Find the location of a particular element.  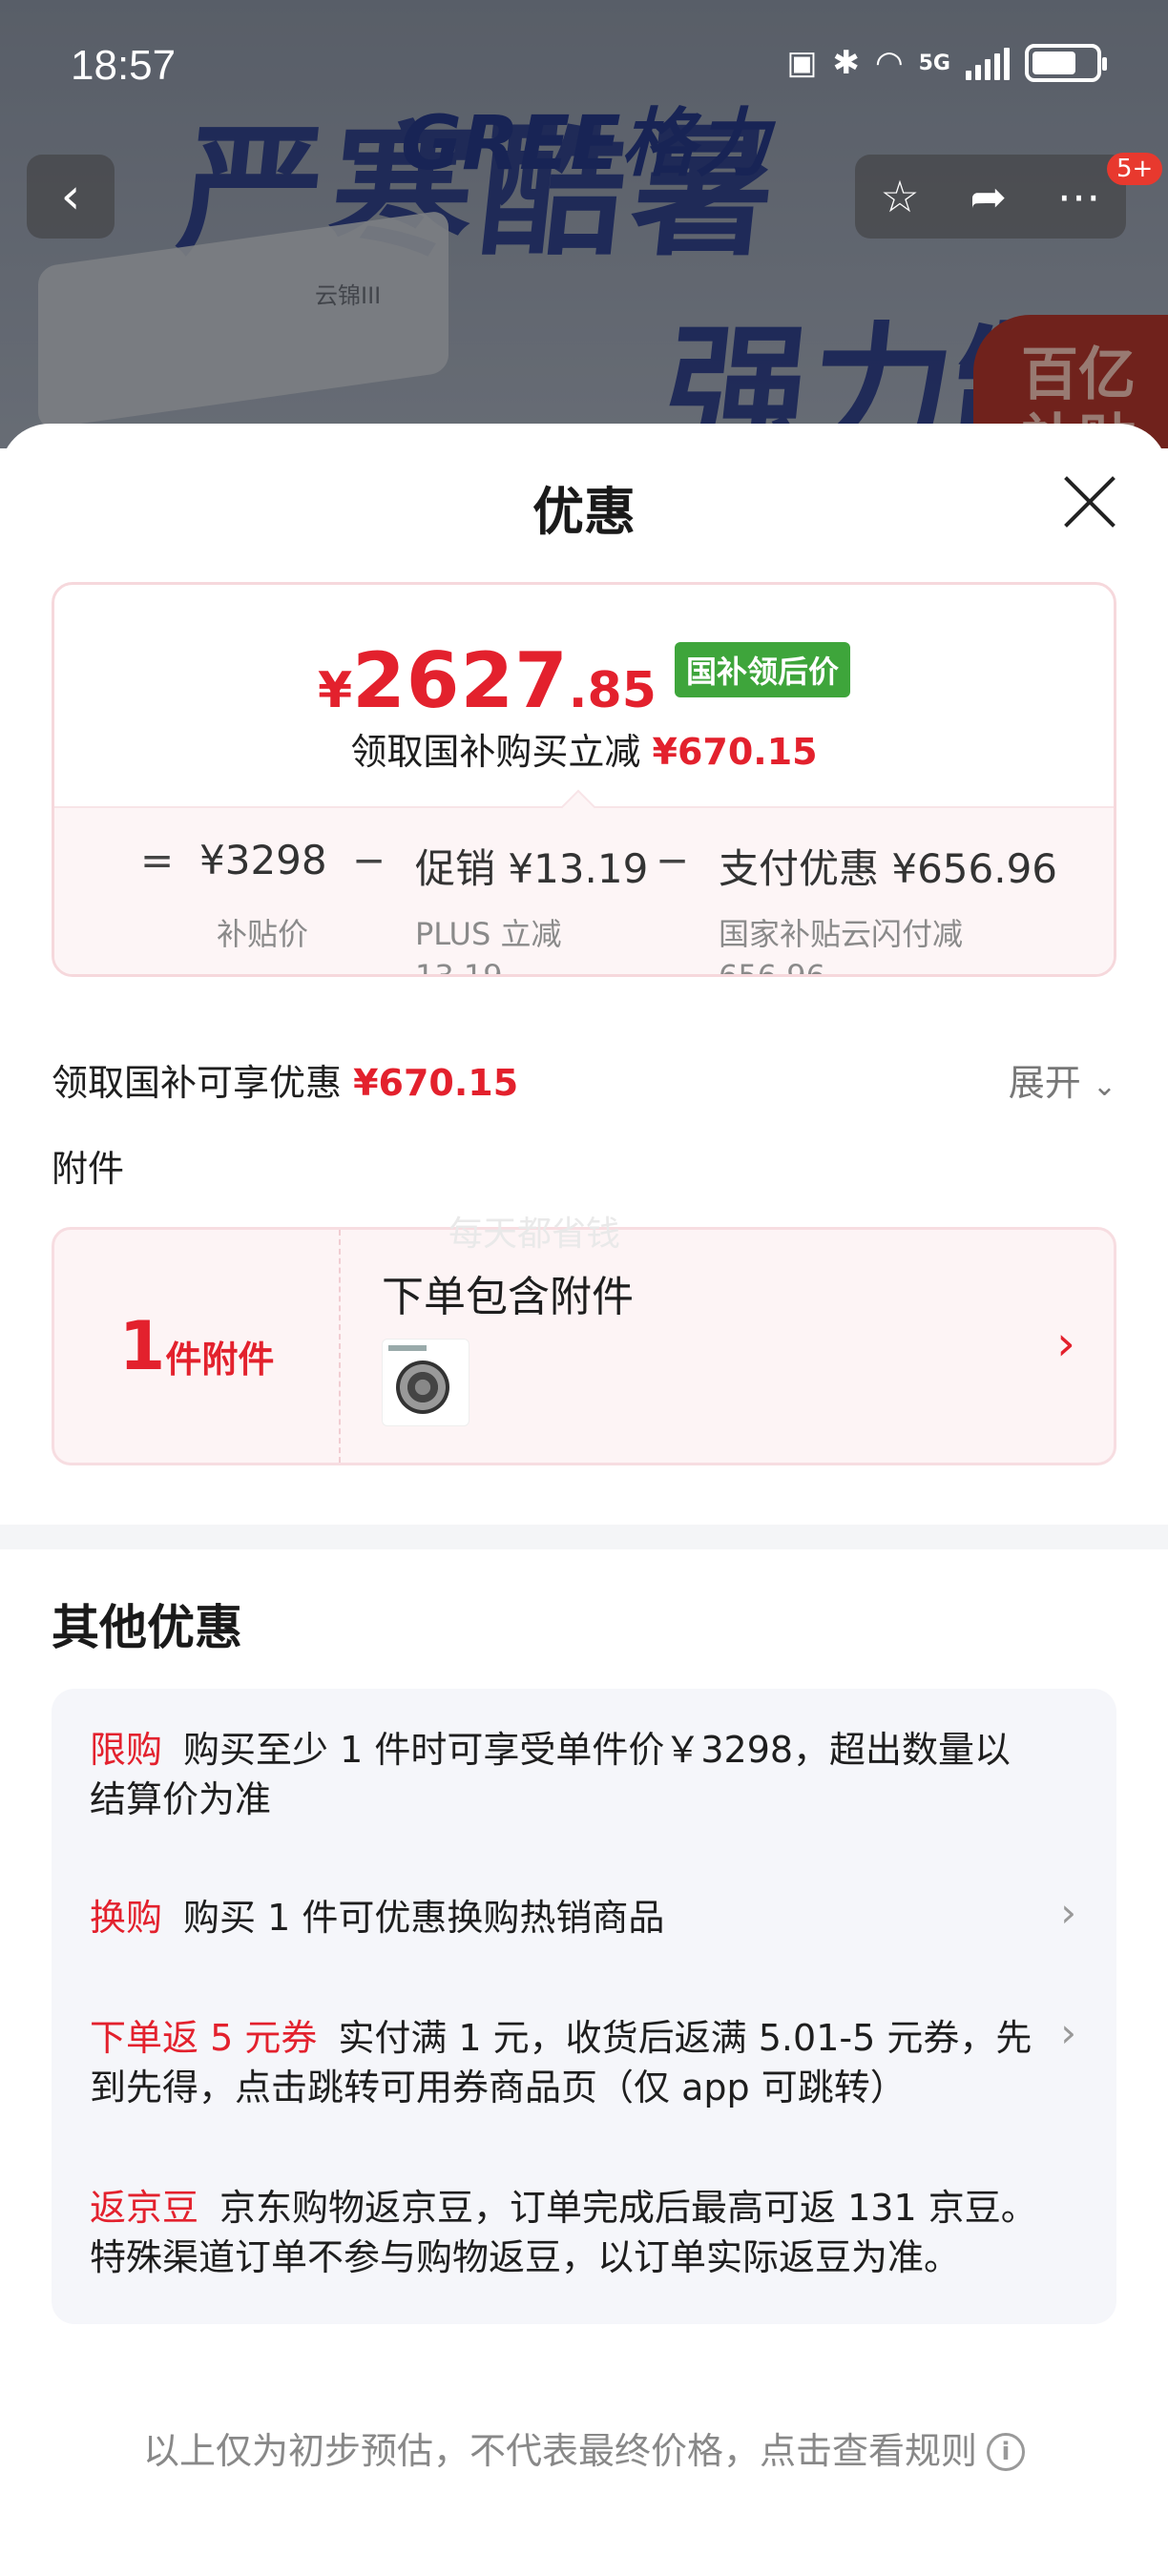

price-tag: 国补领后价 is located at coordinates (763, 669).